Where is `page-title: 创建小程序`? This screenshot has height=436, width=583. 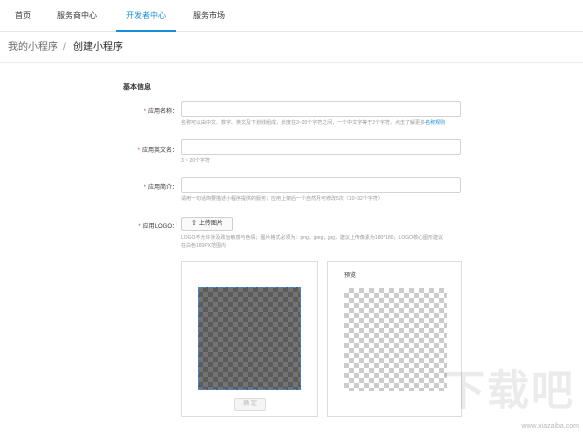 page-title: 创建小程序 is located at coordinates (98, 47).